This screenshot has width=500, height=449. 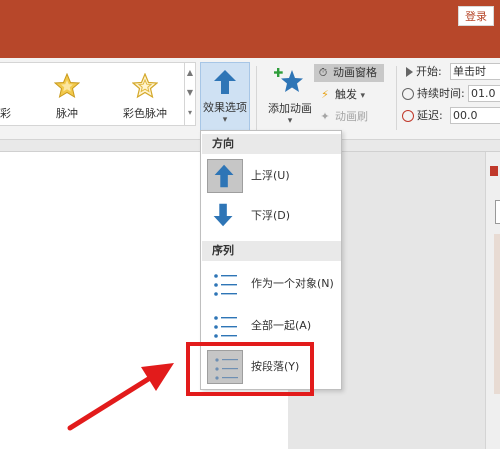 I want to click on all-at-once-icon, so click(x=225, y=327).